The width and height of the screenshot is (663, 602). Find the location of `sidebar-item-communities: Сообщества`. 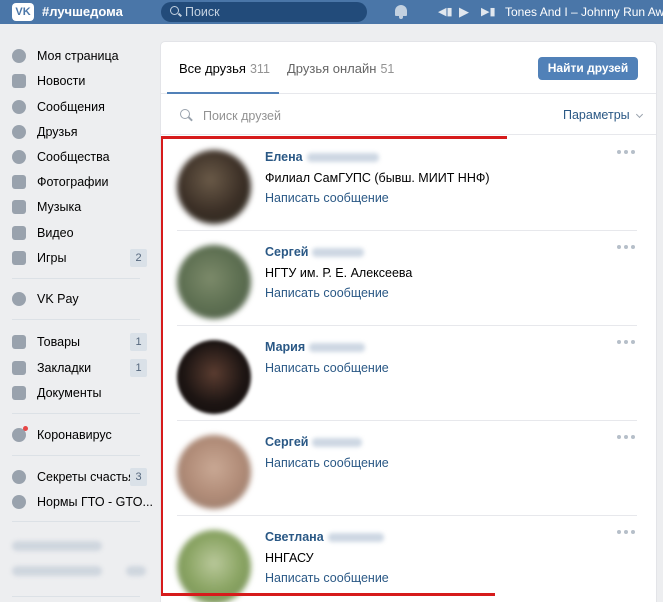

sidebar-item-communities: Сообщества is located at coordinates (76, 157).